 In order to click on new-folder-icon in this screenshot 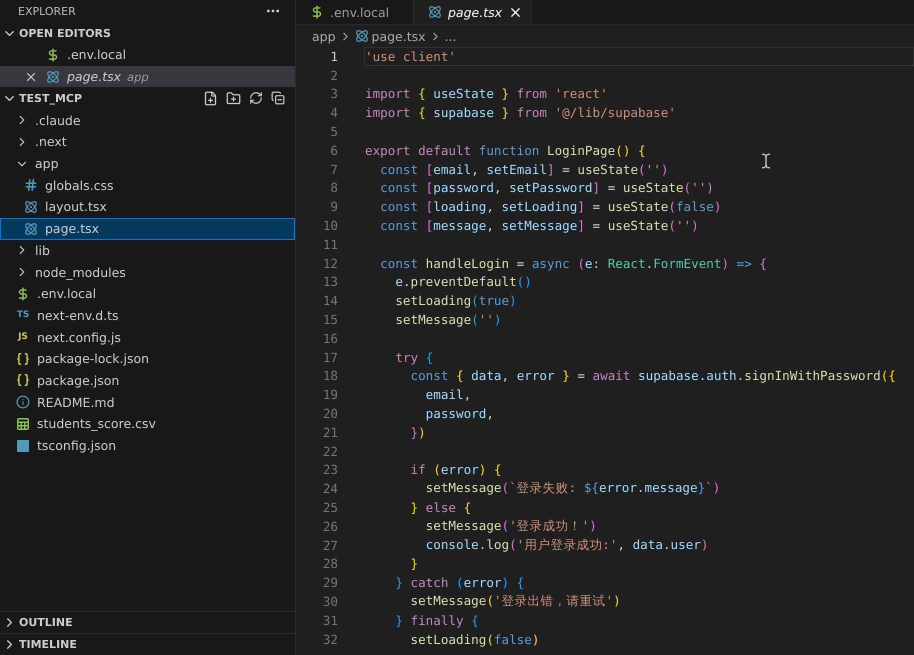, I will do `click(233, 98)`.